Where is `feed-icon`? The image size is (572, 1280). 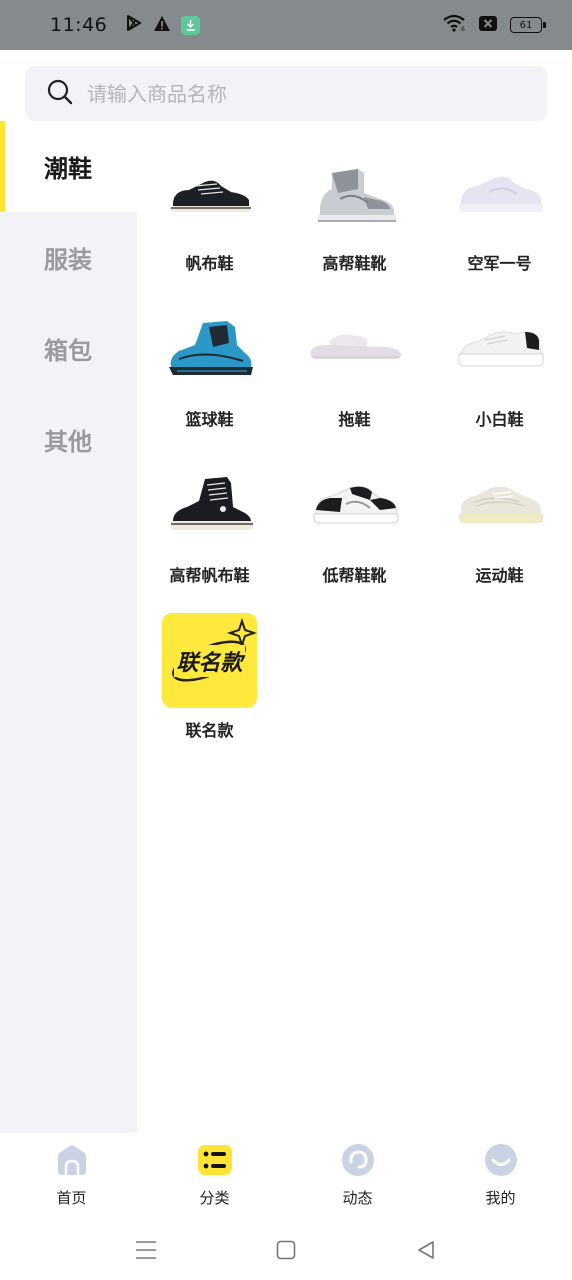
feed-icon is located at coordinates (358, 1162).